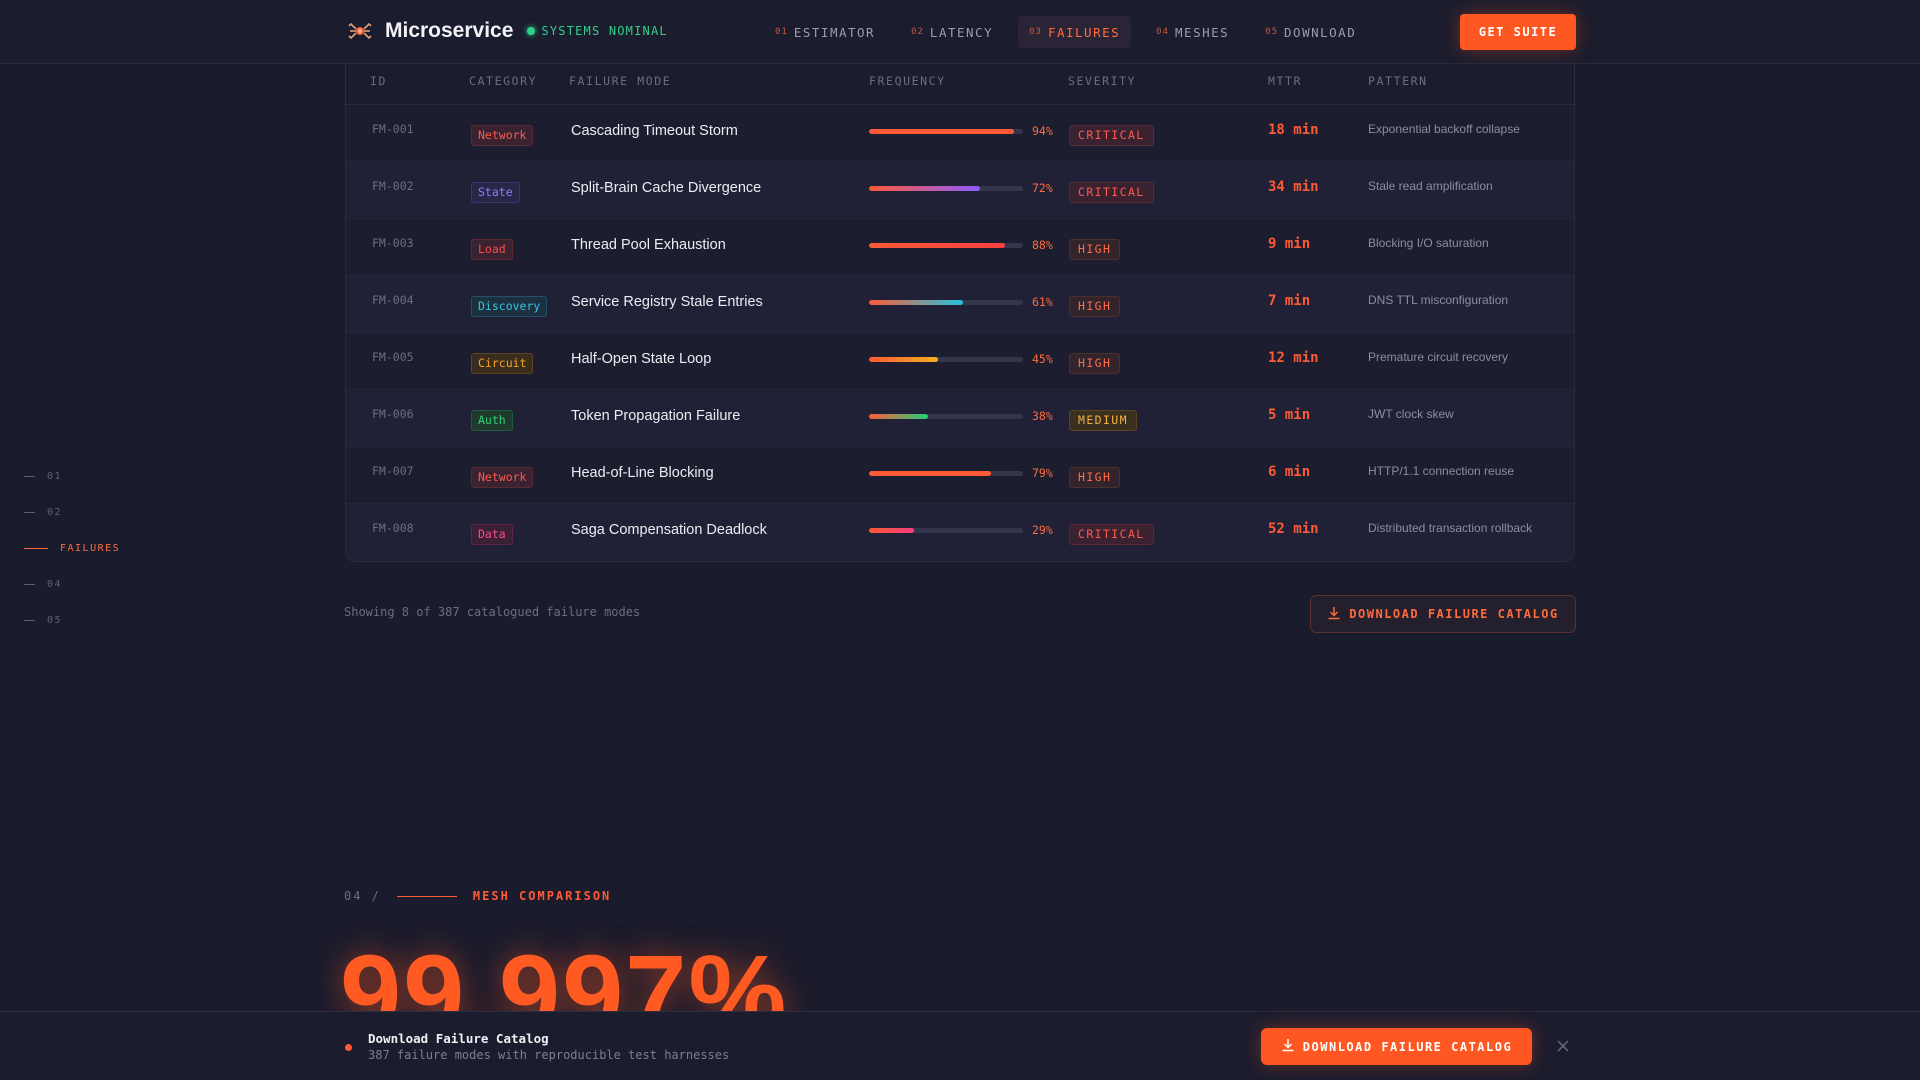 This screenshot has height=1080, width=1920. I want to click on download-icon, so click(1334, 614).